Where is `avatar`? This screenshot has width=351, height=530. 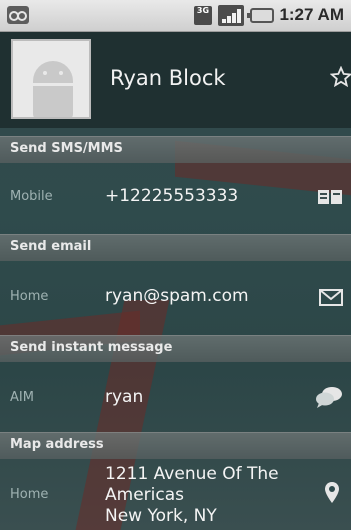
avatar is located at coordinates (51, 79).